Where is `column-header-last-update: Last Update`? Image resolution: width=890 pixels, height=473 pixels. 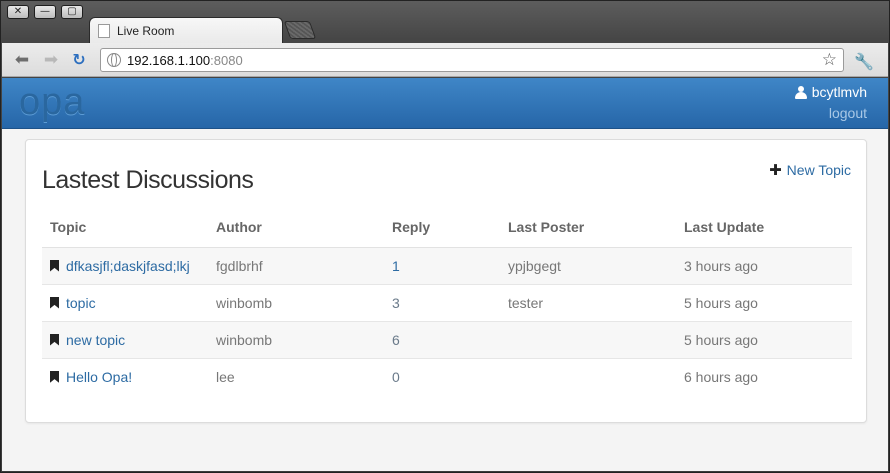
column-header-last-update: Last Update is located at coordinates (764, 228).